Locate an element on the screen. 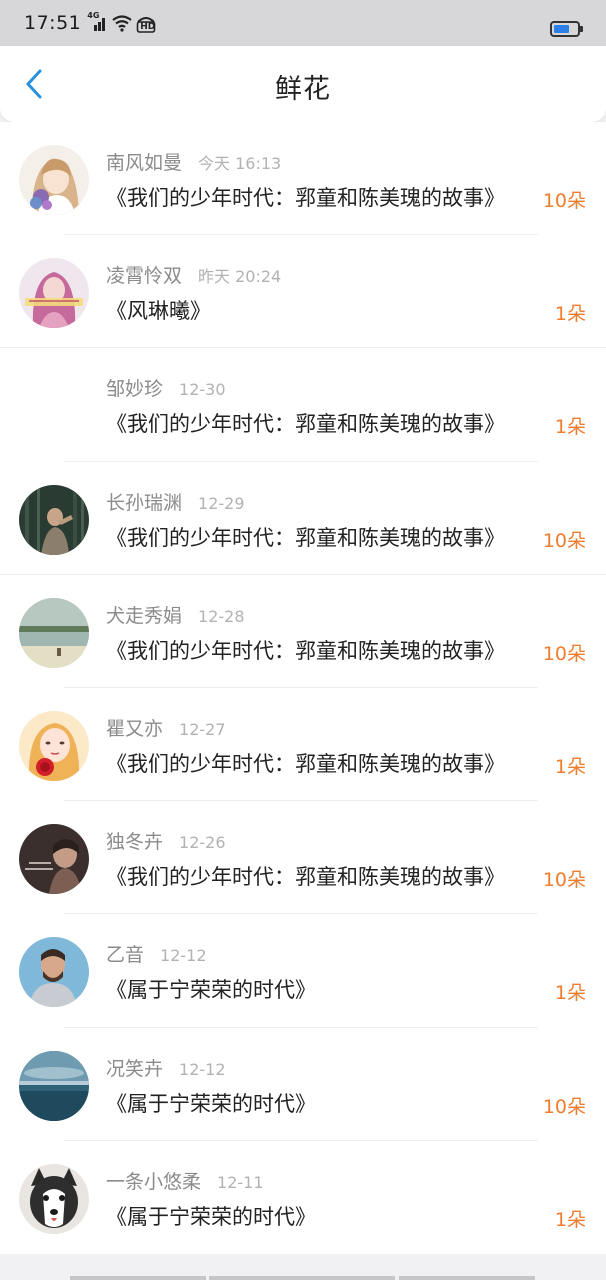 This screenshot has width=606, height=1280. item-time: 昨天 20:24 is located at coordinates (240, 277).